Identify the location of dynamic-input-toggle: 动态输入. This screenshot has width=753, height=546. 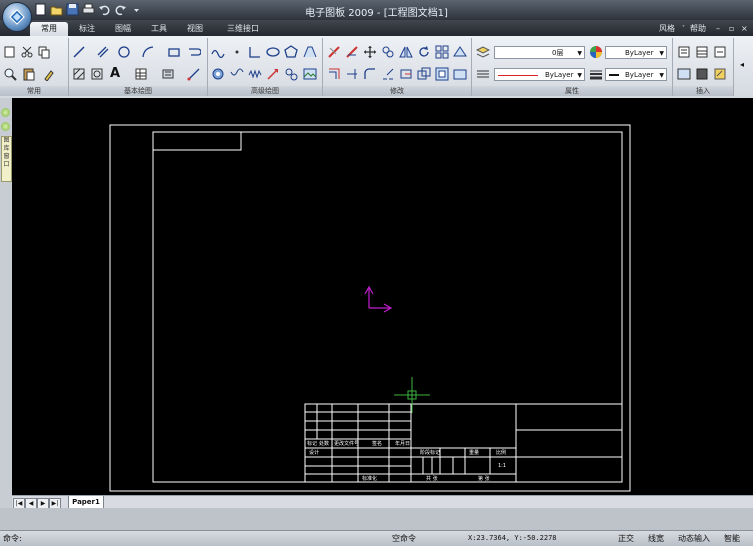
(694, 538).